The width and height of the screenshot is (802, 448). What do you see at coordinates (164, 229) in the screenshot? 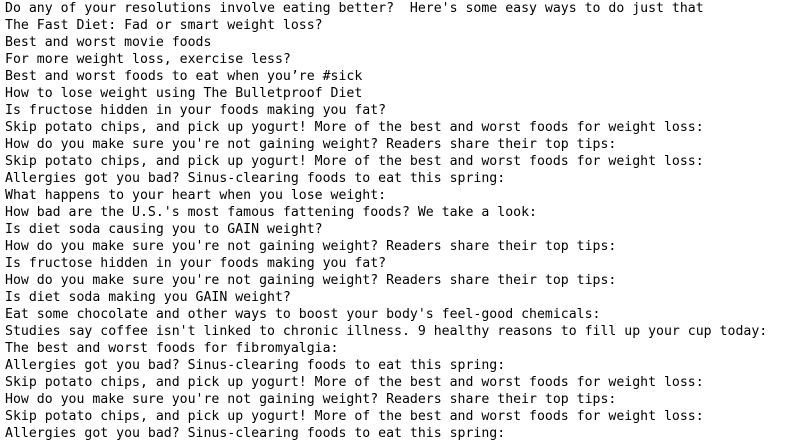
I see `text-line: Is diet soda causing you to GAIN weight?` at bounding box center [164, 229].